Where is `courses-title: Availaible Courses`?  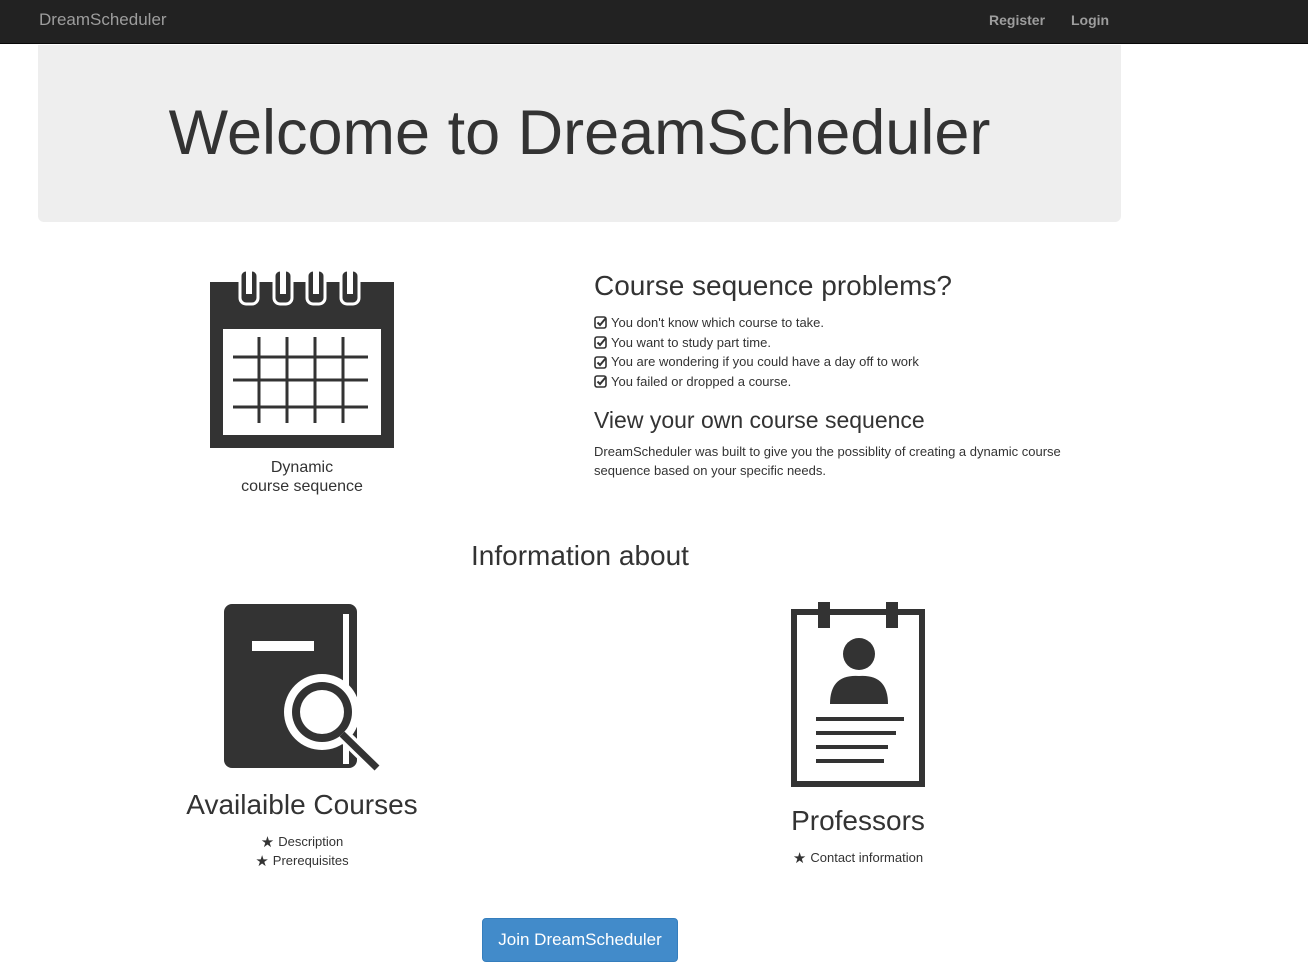 courses-title: Availaible Courses is located at coordinates (302, 804).